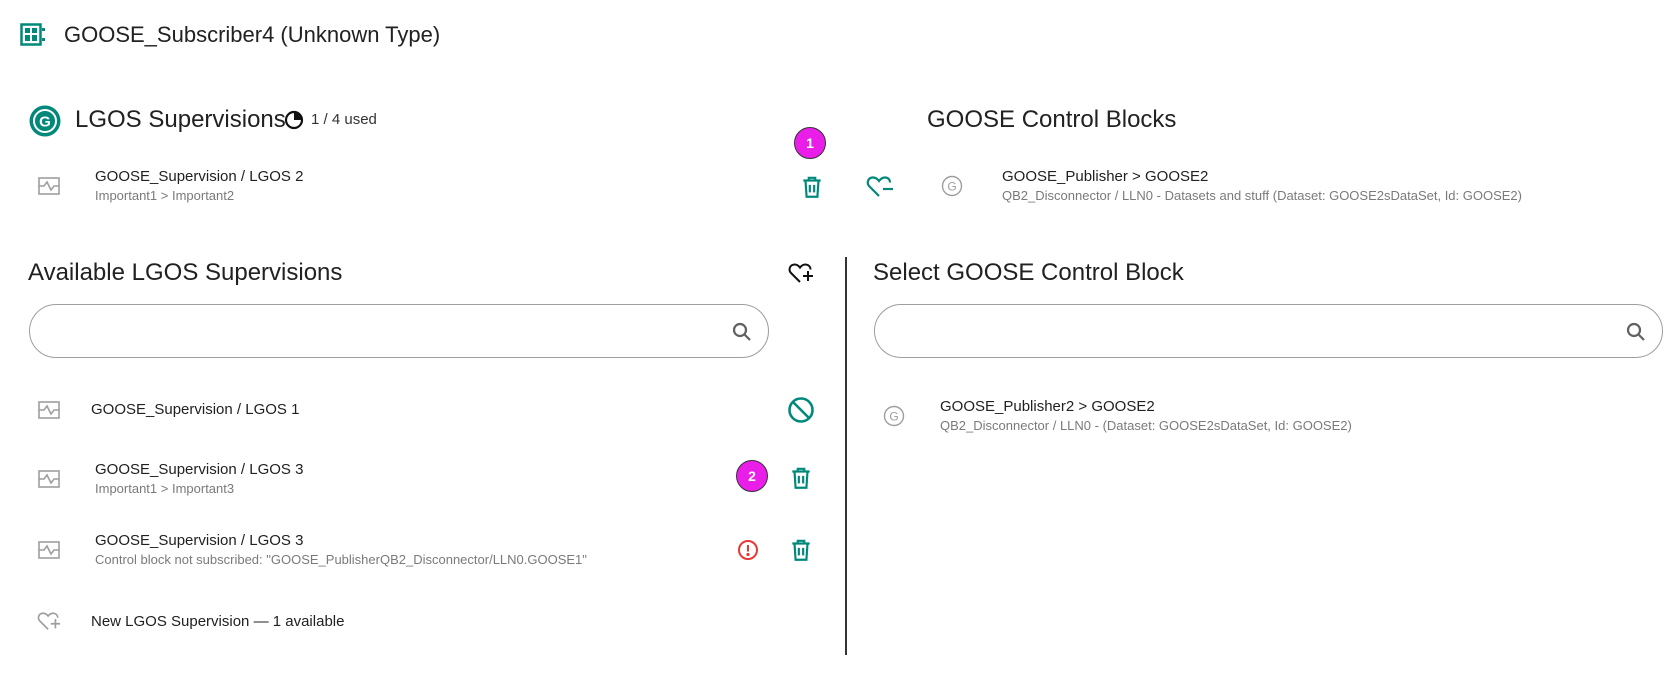  I want to click on available-section-title: Available LGOS Supervisions, so click(185, 272).